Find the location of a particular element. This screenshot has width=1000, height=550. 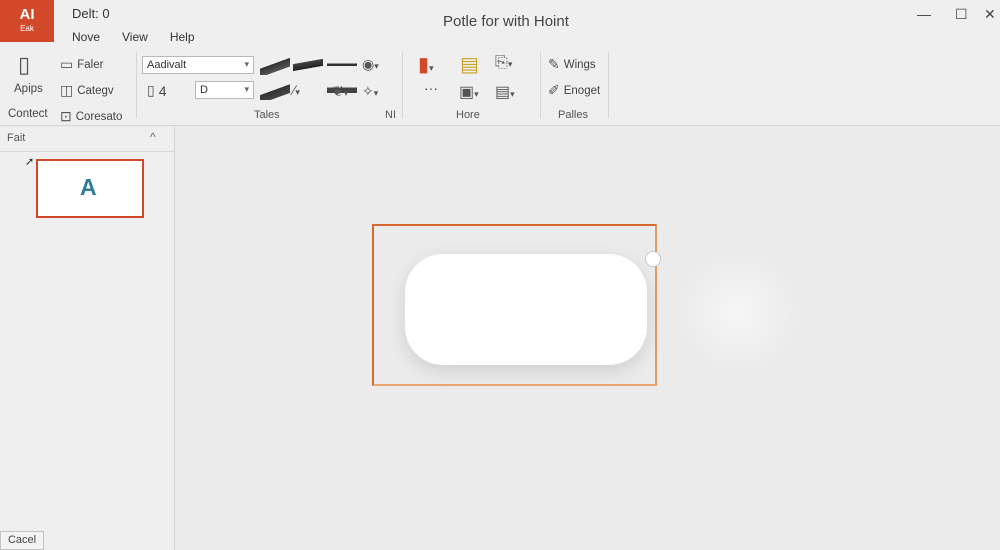

category-label: Categv is located at coordinates (95, 90).